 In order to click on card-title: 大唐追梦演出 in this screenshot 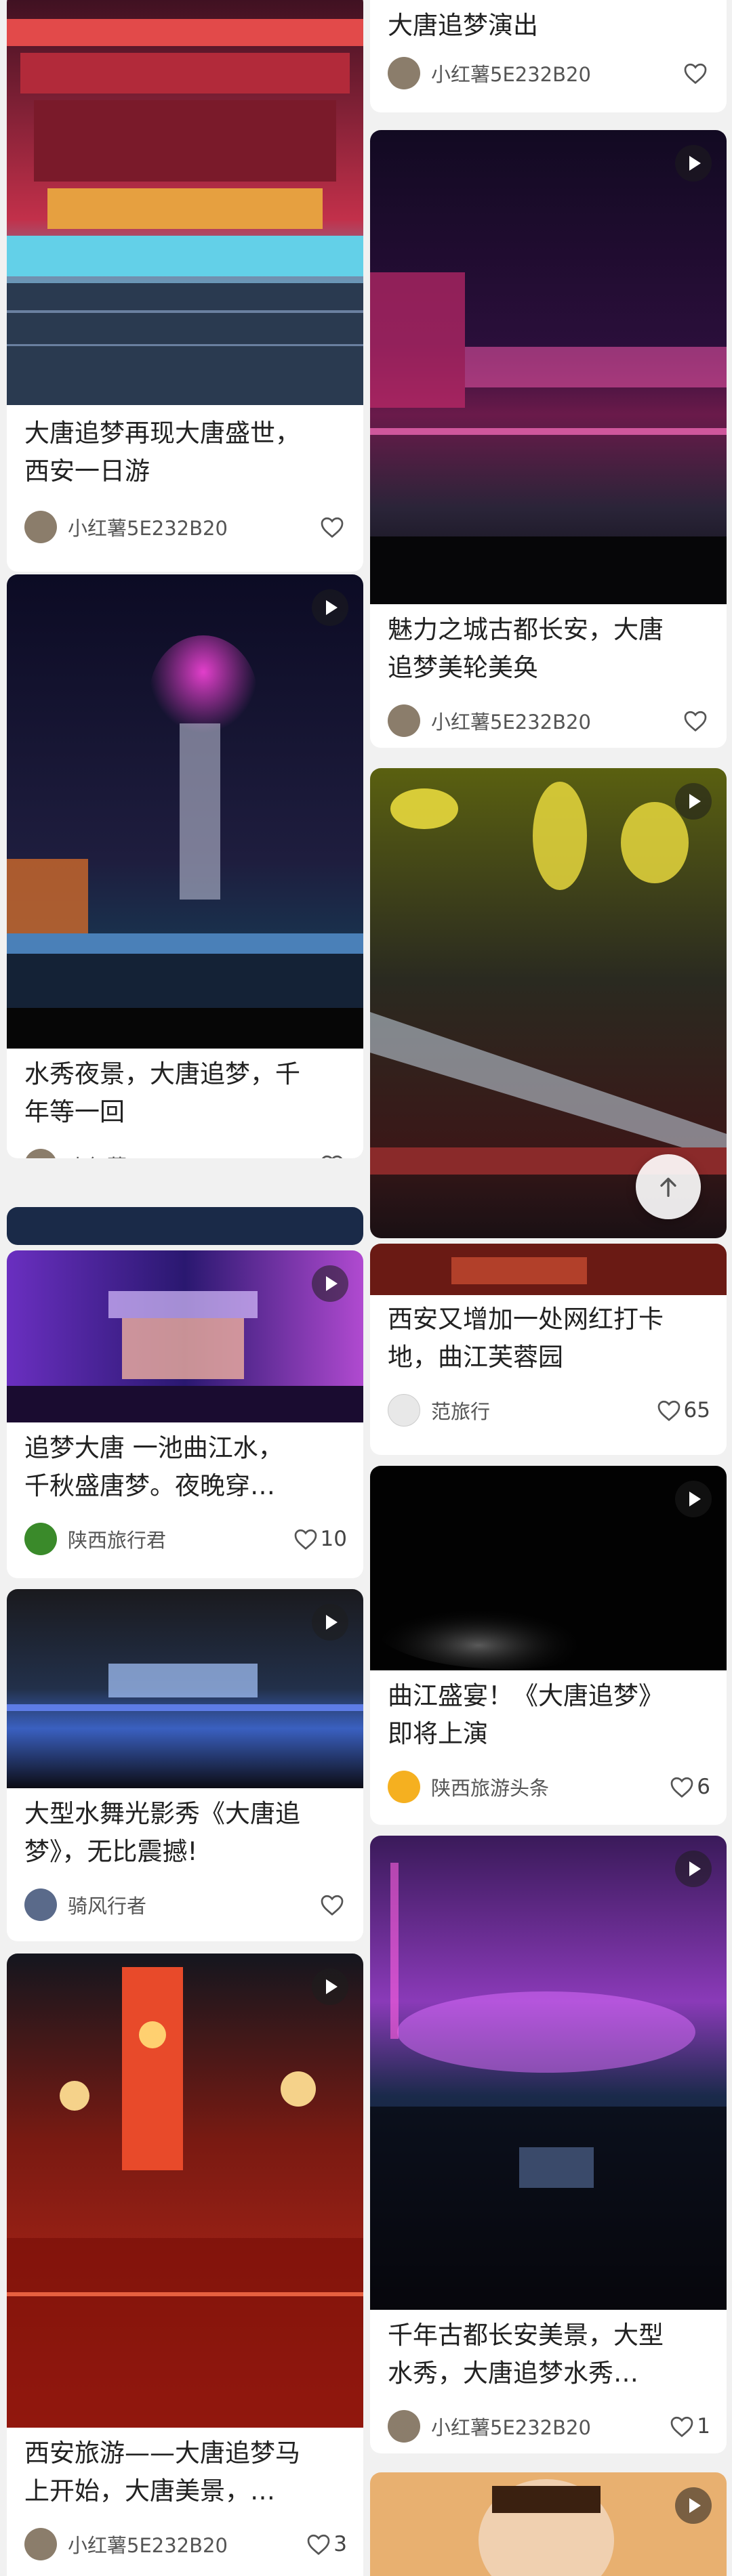, I will do `click(463, 26)`.